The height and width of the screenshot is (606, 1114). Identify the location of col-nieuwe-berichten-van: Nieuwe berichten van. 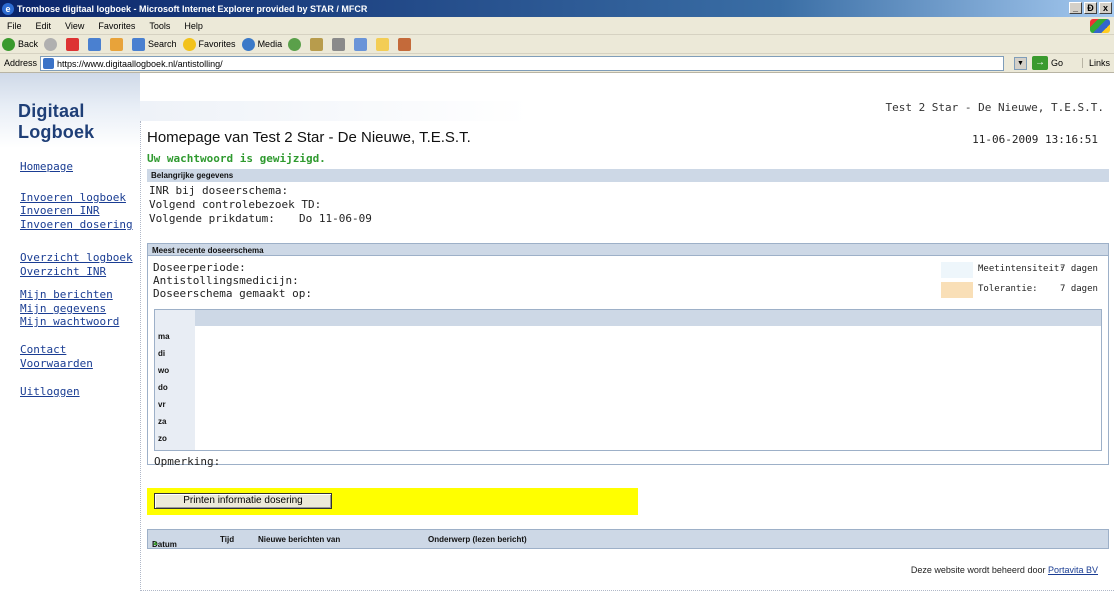
(299, 539).